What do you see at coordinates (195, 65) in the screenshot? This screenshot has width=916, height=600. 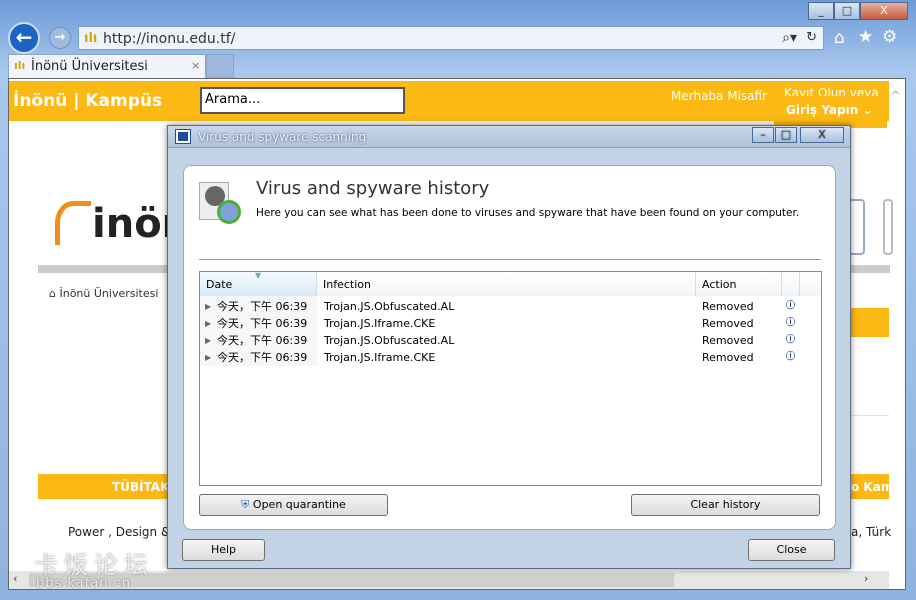 I see `tab-close-icon: ×` at bounding box center [195, 65].